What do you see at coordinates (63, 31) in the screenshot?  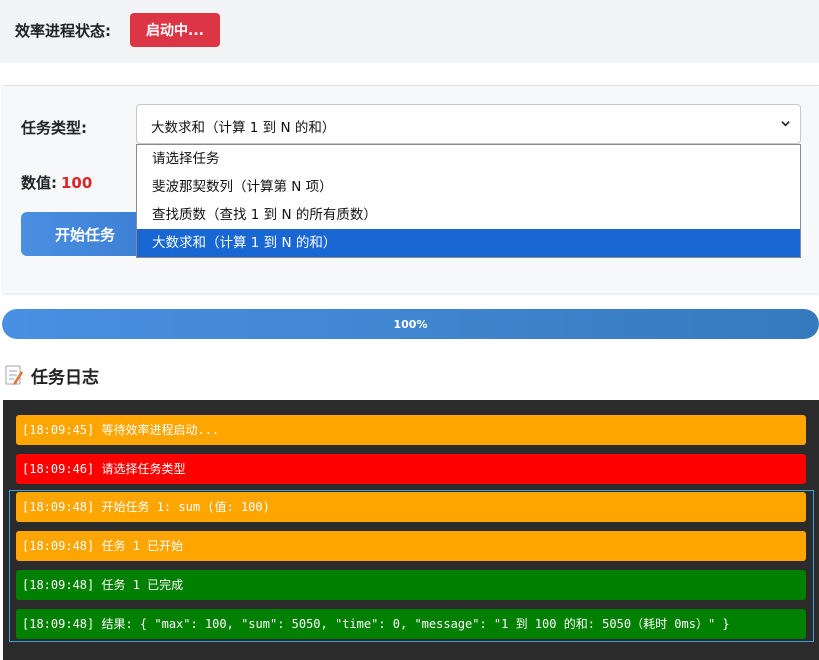 I see `status-label: 效率进程状态:` at bounding box center [63, 31].